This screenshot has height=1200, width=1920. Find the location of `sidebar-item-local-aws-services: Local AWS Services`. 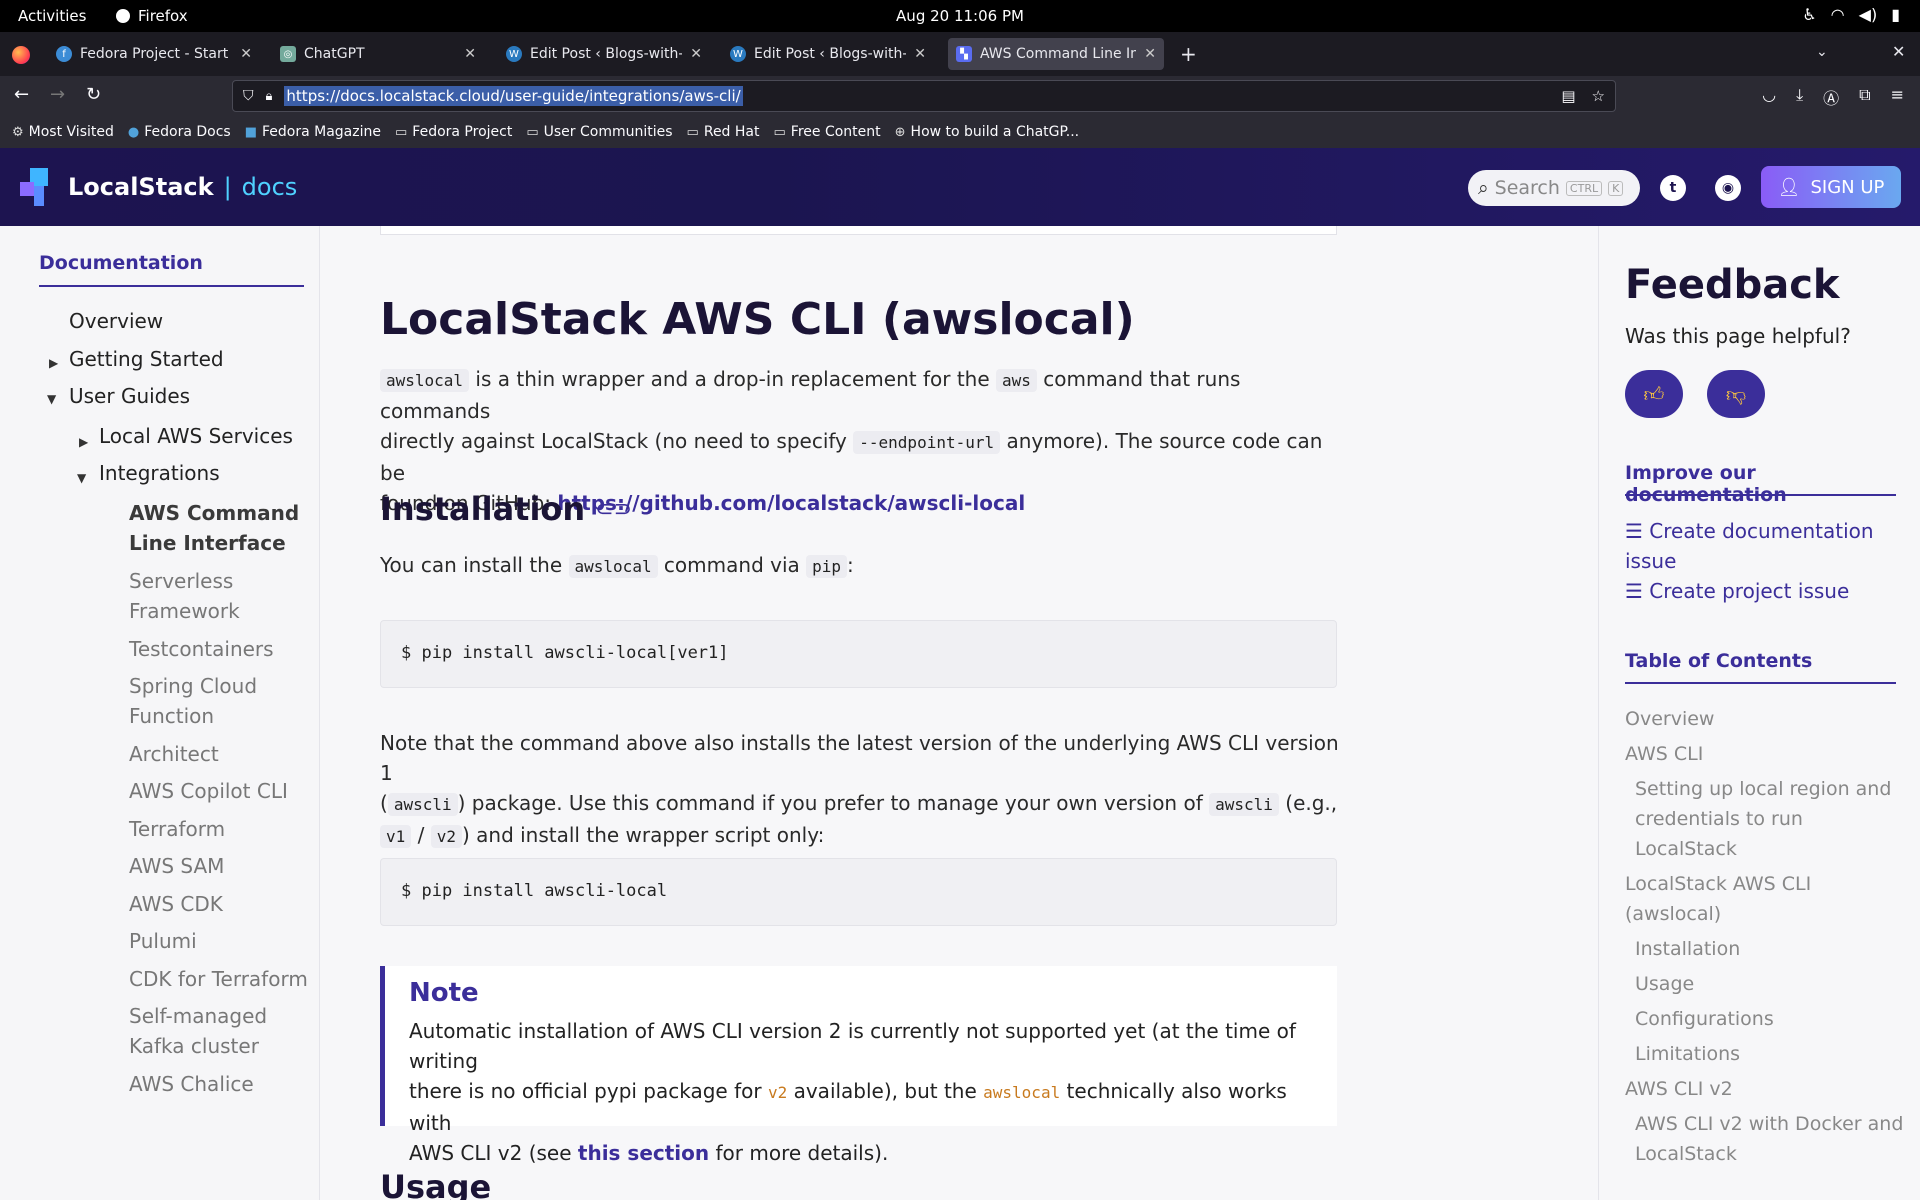

sidebar-item-local-aws-services: Local AWS Services is located at coordinates (196, 436).